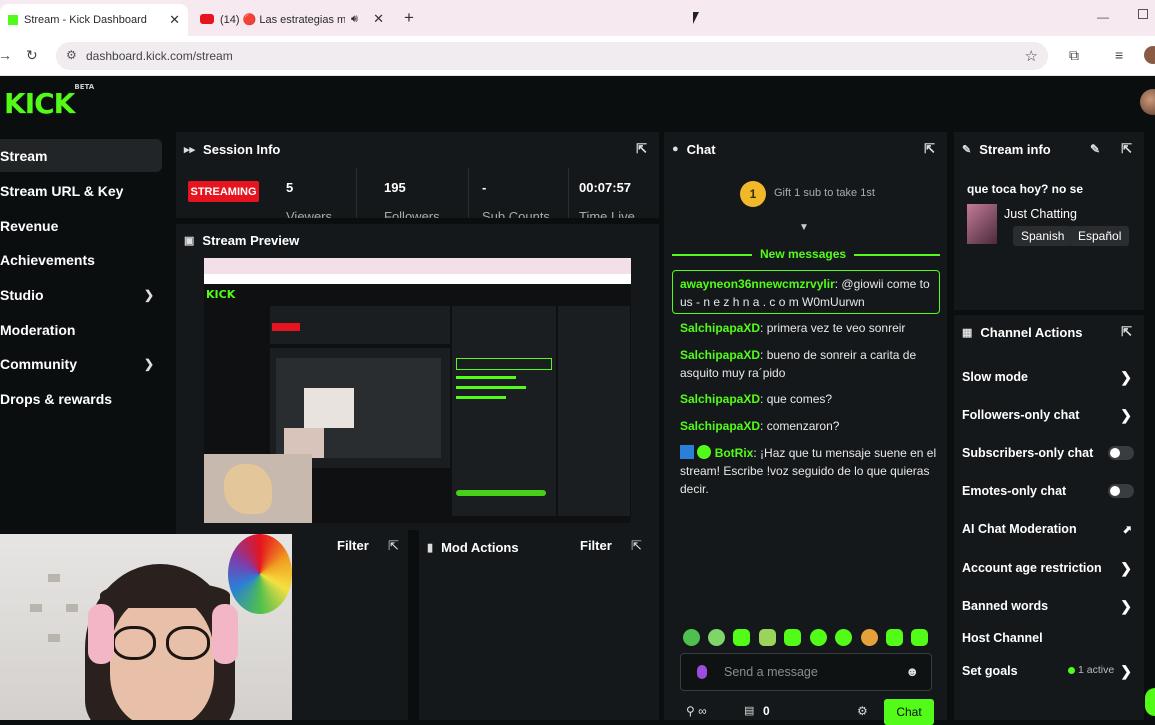 This screenshot has height=725, width=1155. Describe the element at coordinates (1049, 332) in the screenshot. I see `panel-header: ▦ Channel Actions ⇱` at that location.